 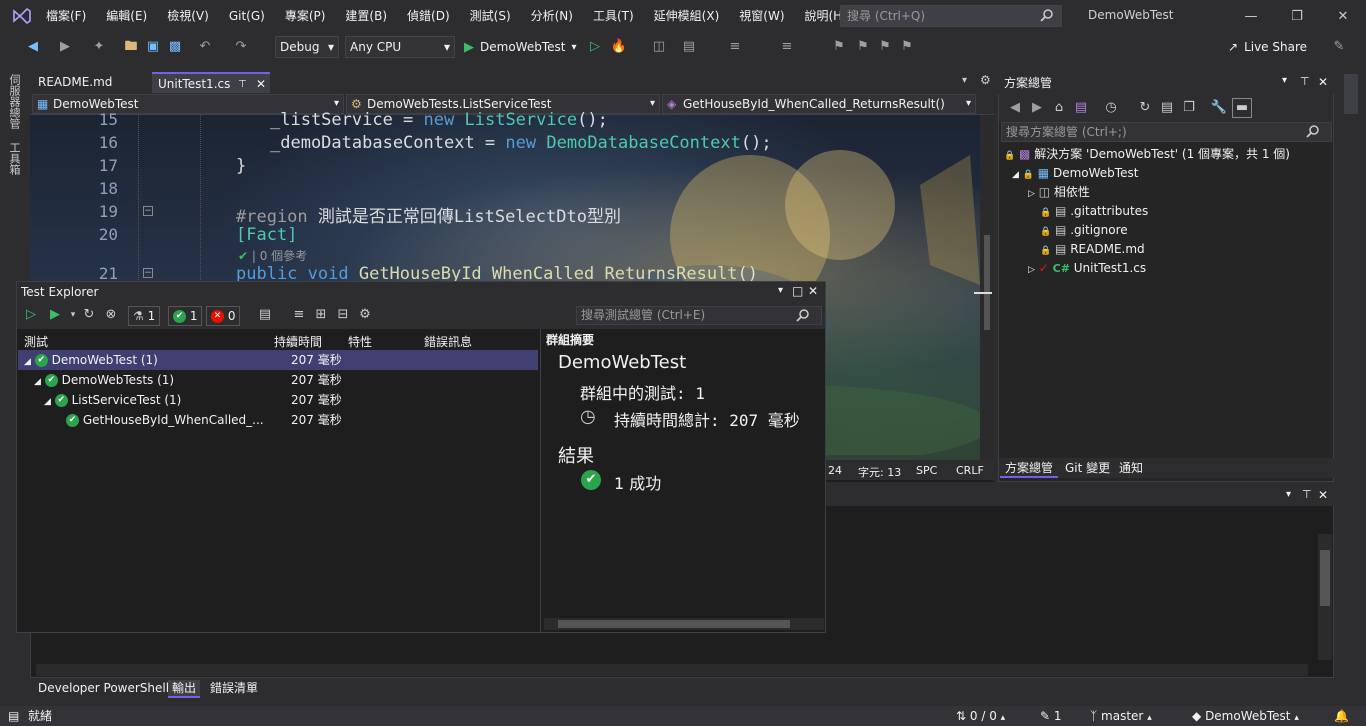 What do you see at coordinates (1219, 108) in the screenshot?
I see `wrench-icon: 🔧` at bounding box center [1219, 108].